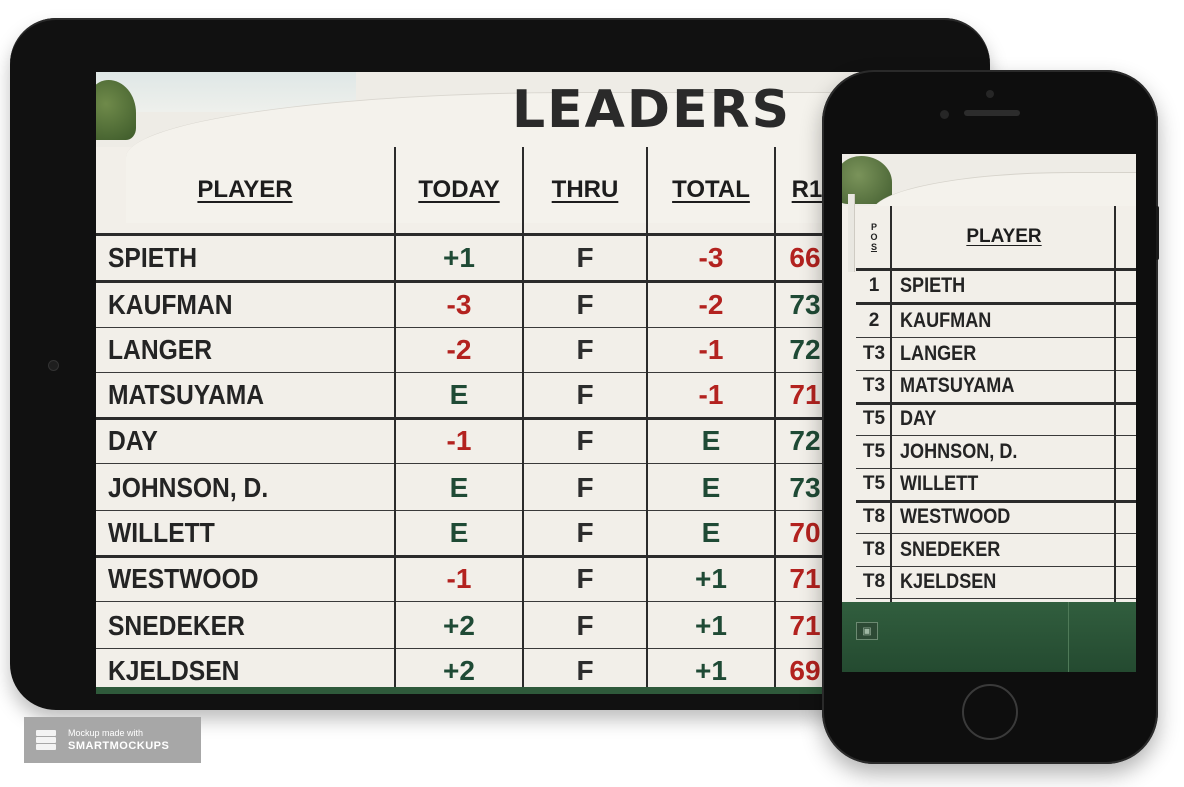 The image size is (1184, 787). I want to click on list-item: T3 MATSUYAMA, so click(996, 387).